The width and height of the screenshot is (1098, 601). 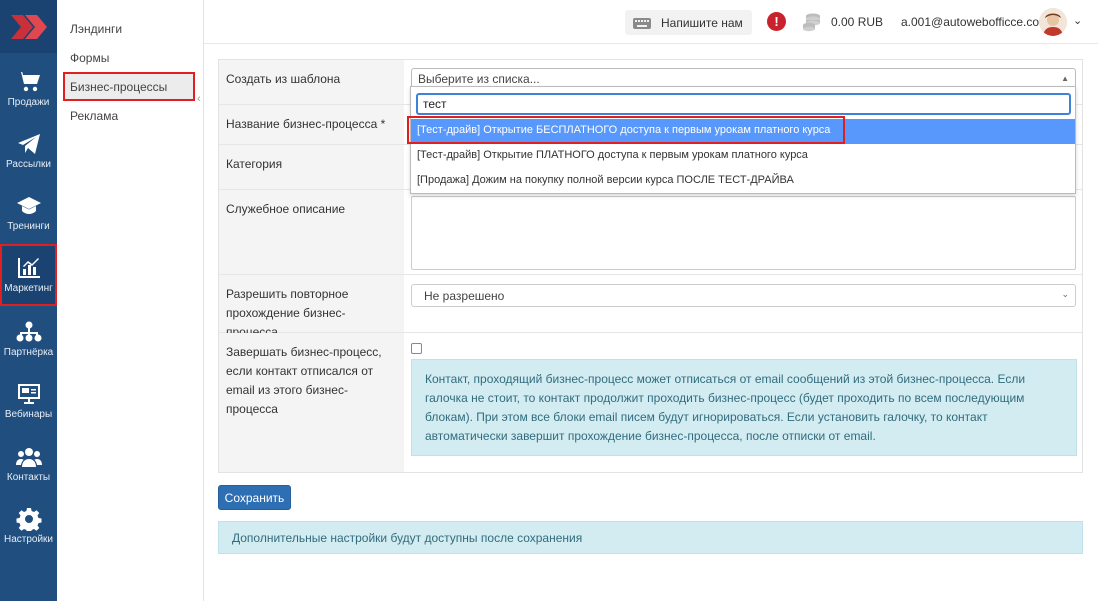 What do you see at coordinates (975, 22) in the screenshot?
I see `user-email: a.001@autowebofficce.com` at bounding box center [975, 22].